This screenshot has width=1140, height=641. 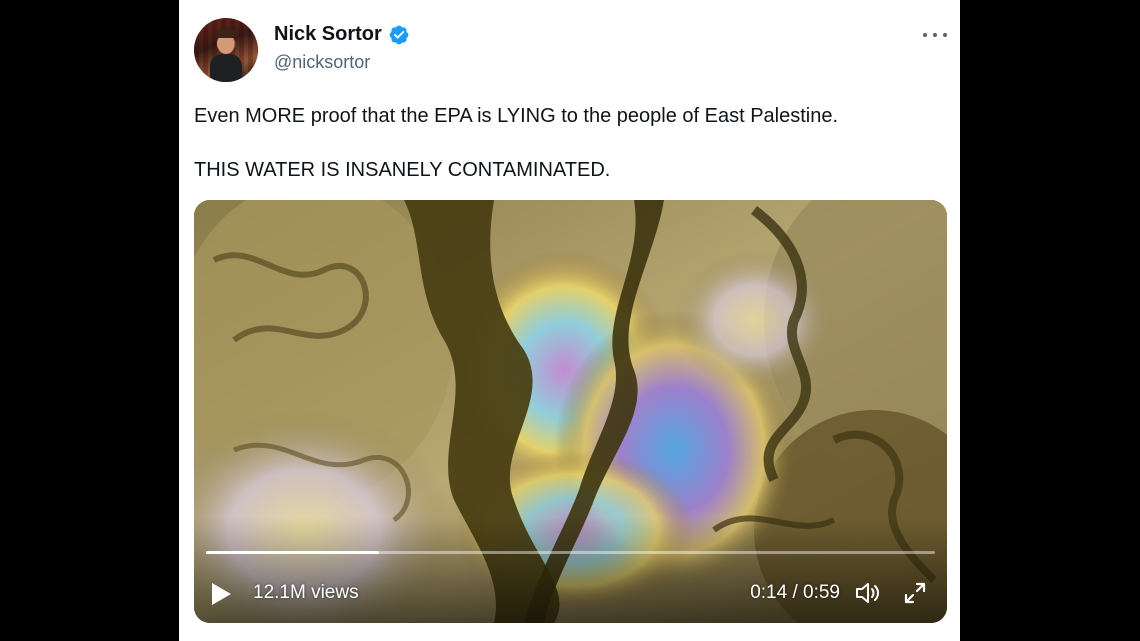 What do you see at coordinates (399, 35) in the screenshot?
I see `verified-badge-icon` at bounding box center [399, 35].